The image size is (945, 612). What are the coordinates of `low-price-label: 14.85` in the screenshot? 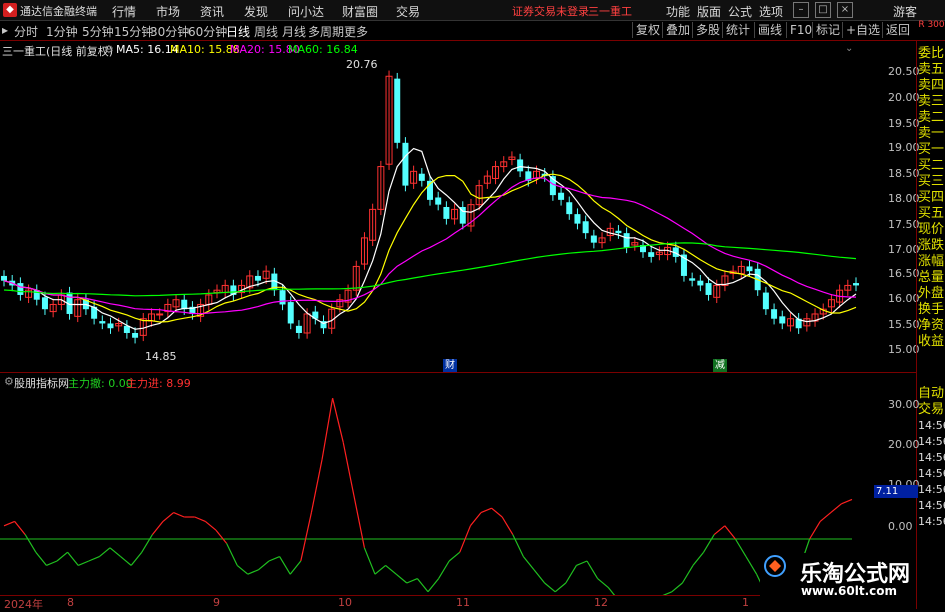 It's located at (161, 356).